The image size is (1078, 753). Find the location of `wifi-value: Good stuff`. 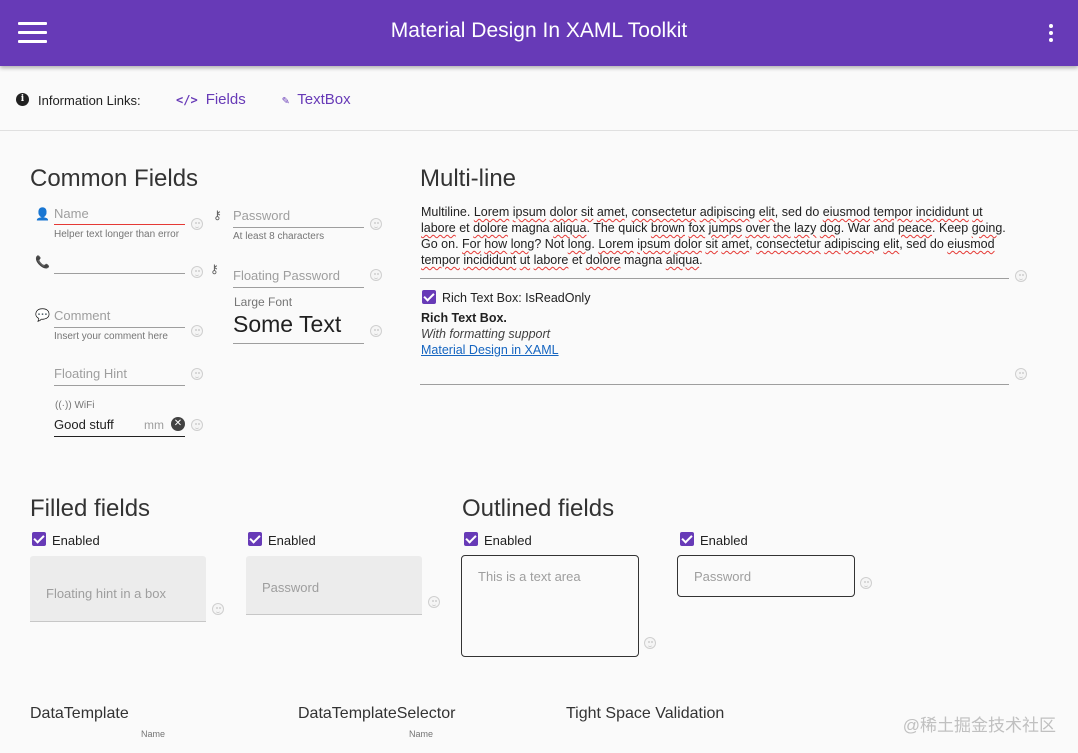

wifi-value: Good stuff is located at coordinates (84, 424).